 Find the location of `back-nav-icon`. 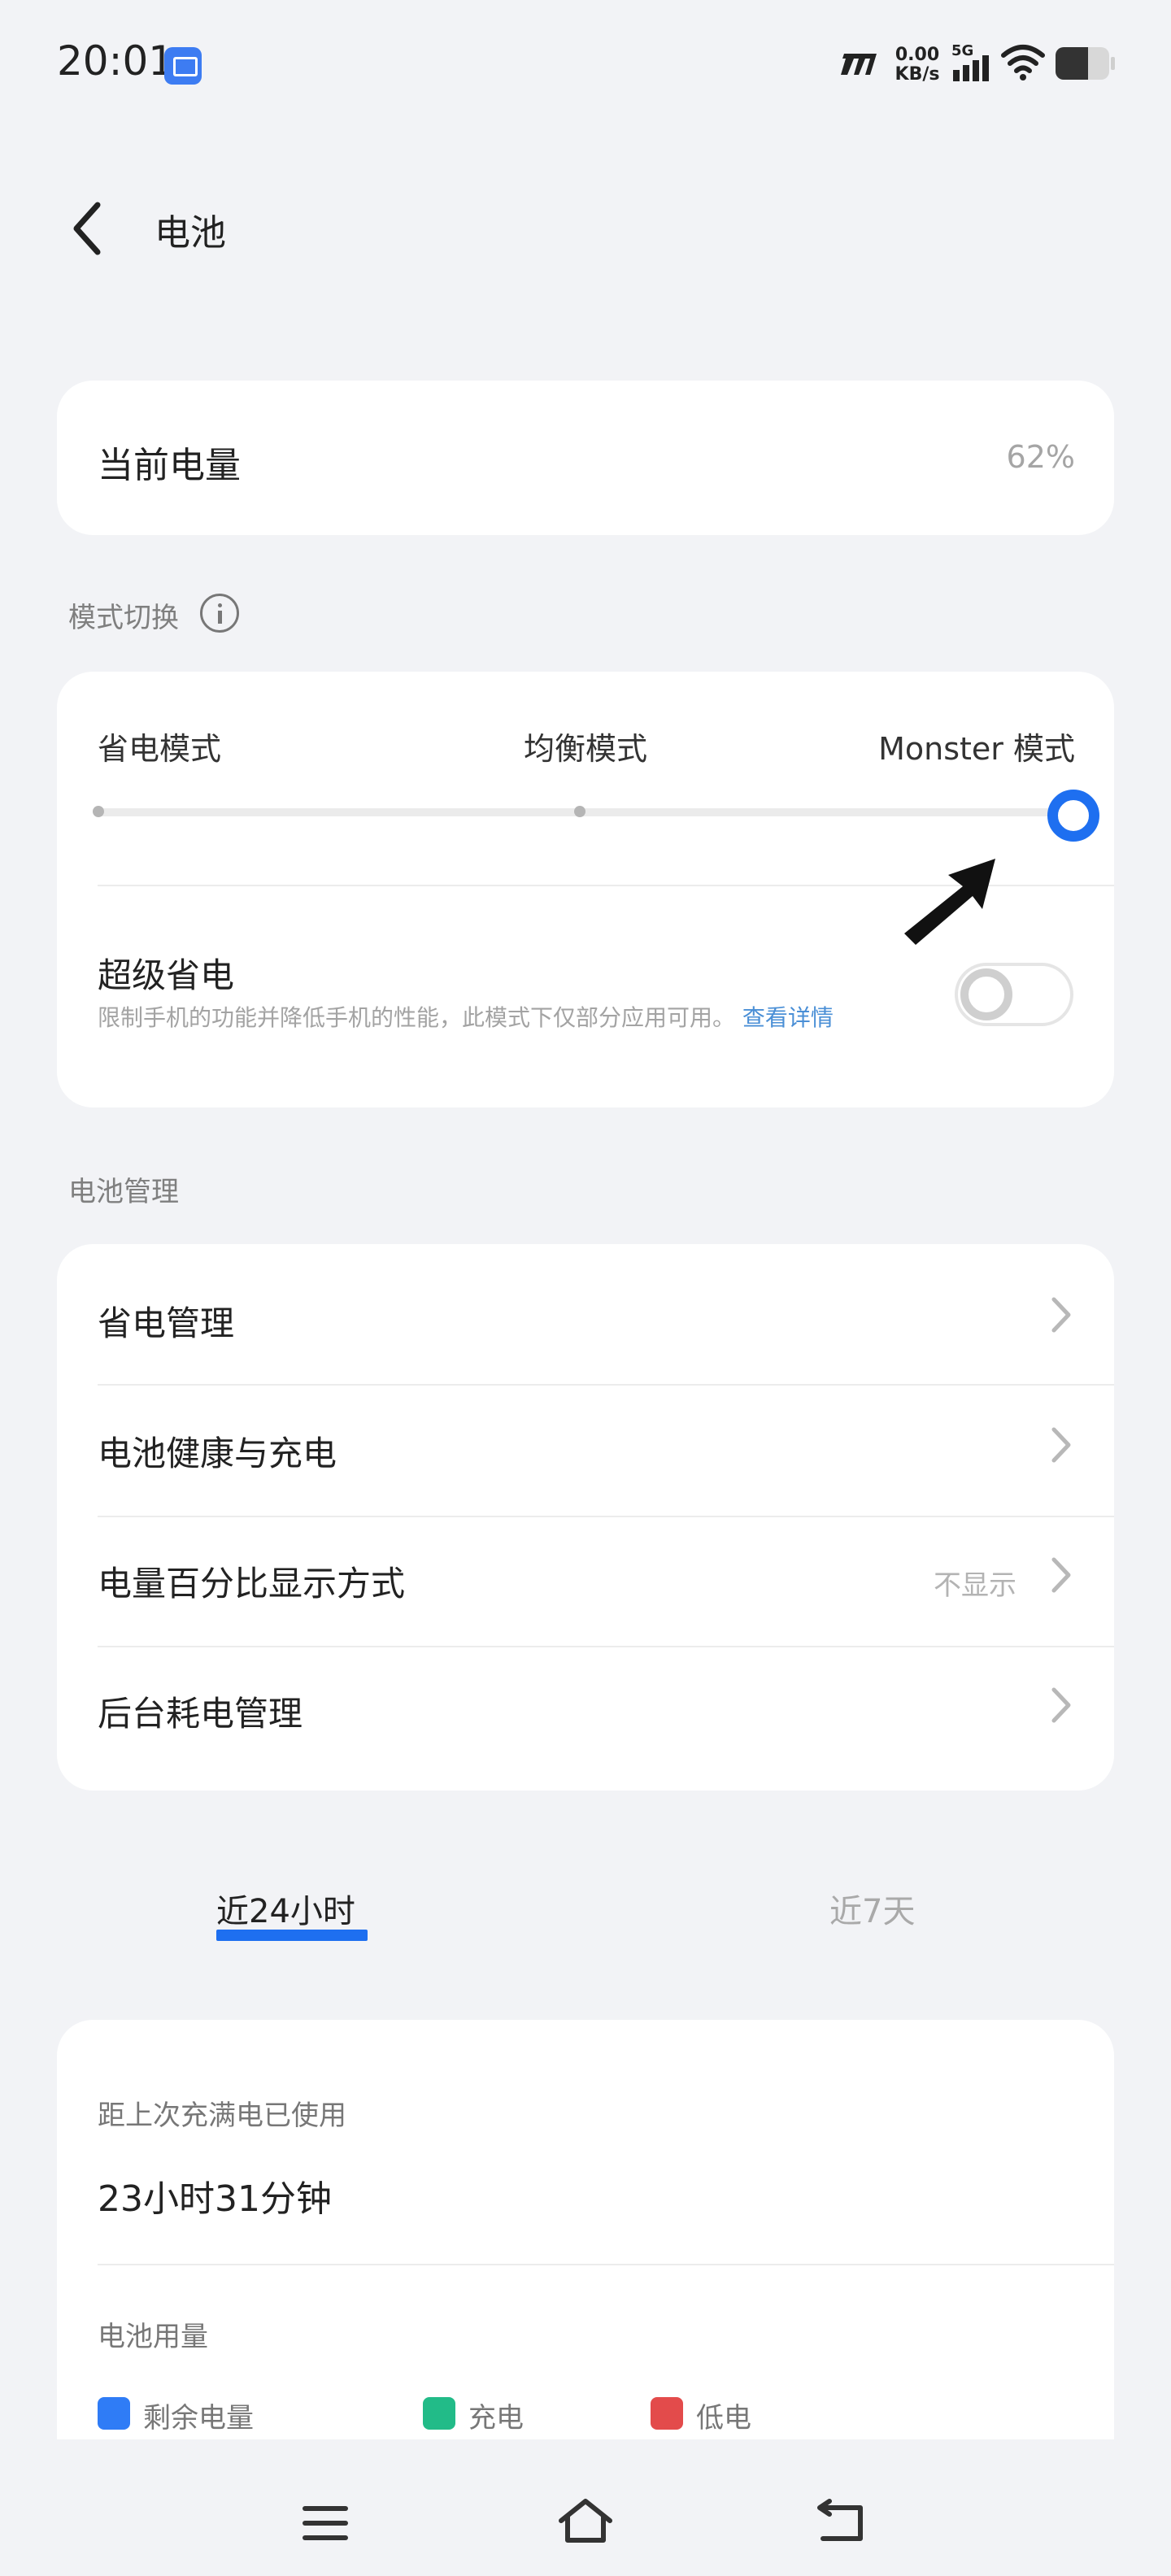

back-nav-icon is located at coordinates (842, 2520).